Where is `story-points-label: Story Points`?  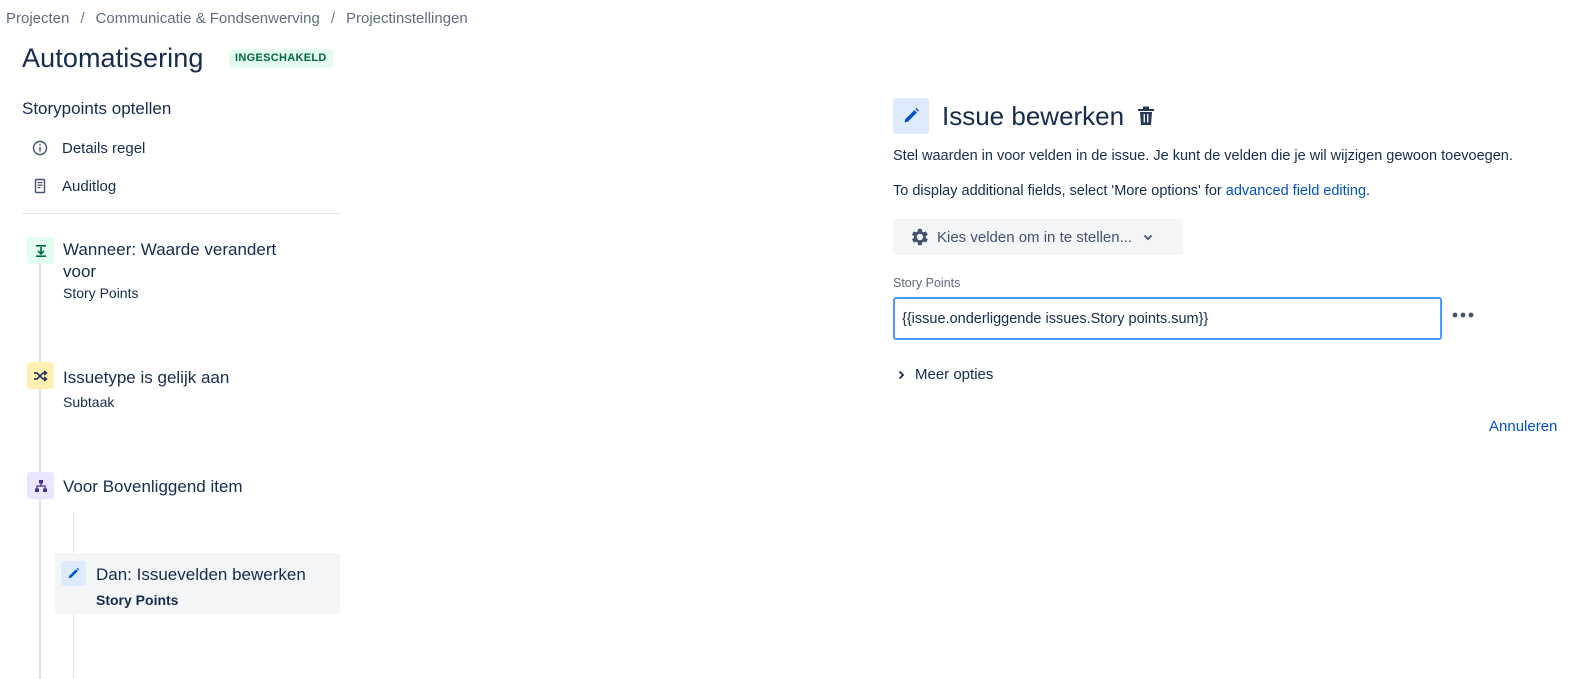 story-points-label: Story Points is located at coordinates (927, 283).